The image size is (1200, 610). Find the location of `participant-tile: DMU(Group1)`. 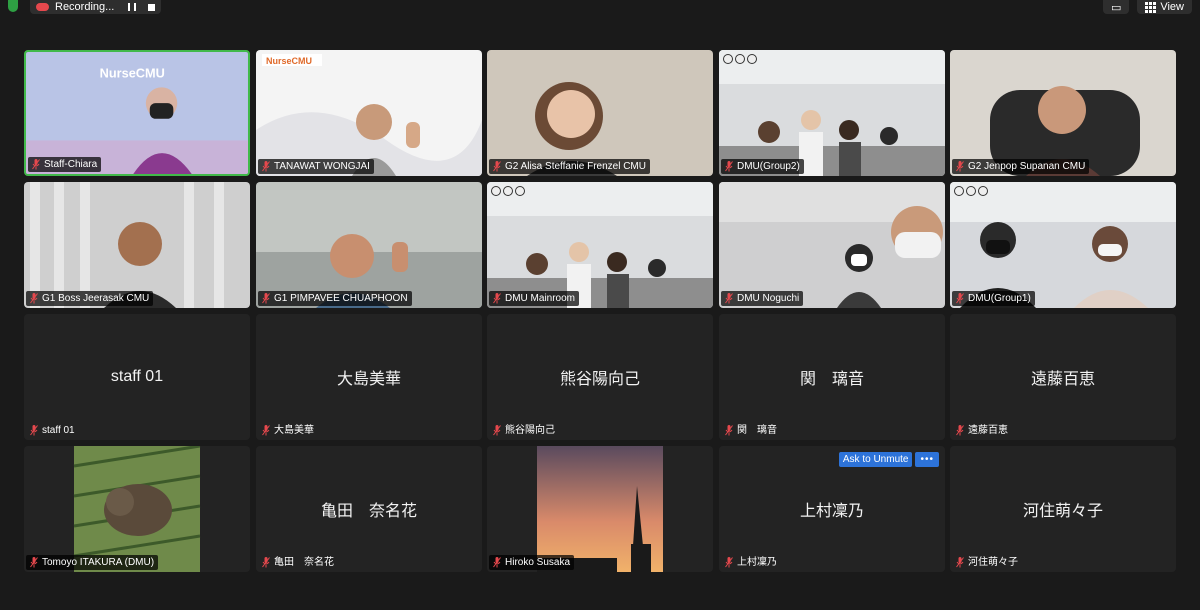

participant-tile: DMU(Group1) is located at coordinates (1063, 245).